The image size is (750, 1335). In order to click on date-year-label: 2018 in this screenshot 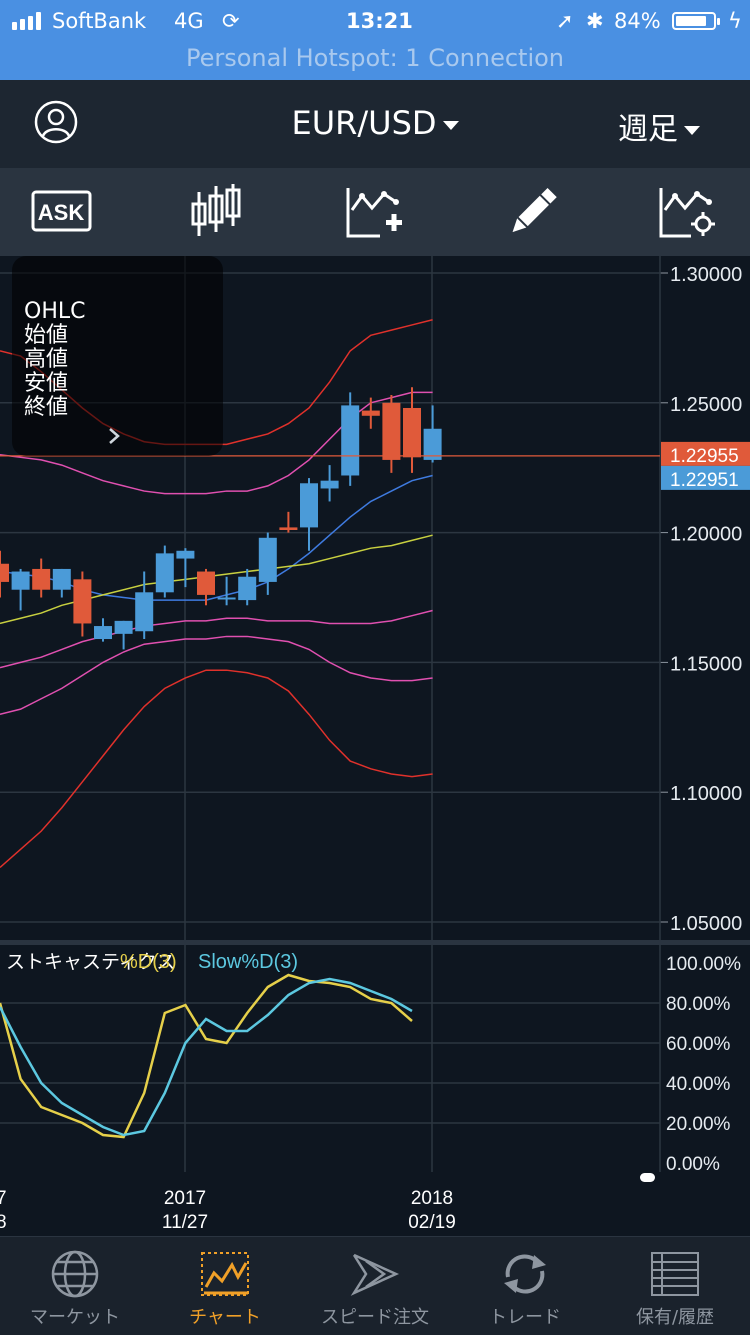, I will do `click(432, 1198)`.